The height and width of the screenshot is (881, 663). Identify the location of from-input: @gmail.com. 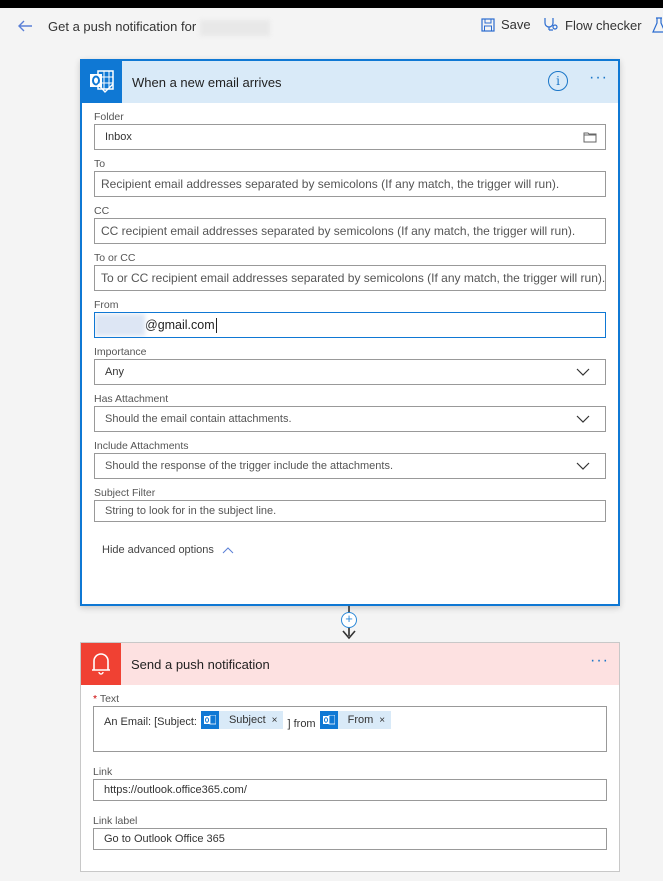
(350, 325).